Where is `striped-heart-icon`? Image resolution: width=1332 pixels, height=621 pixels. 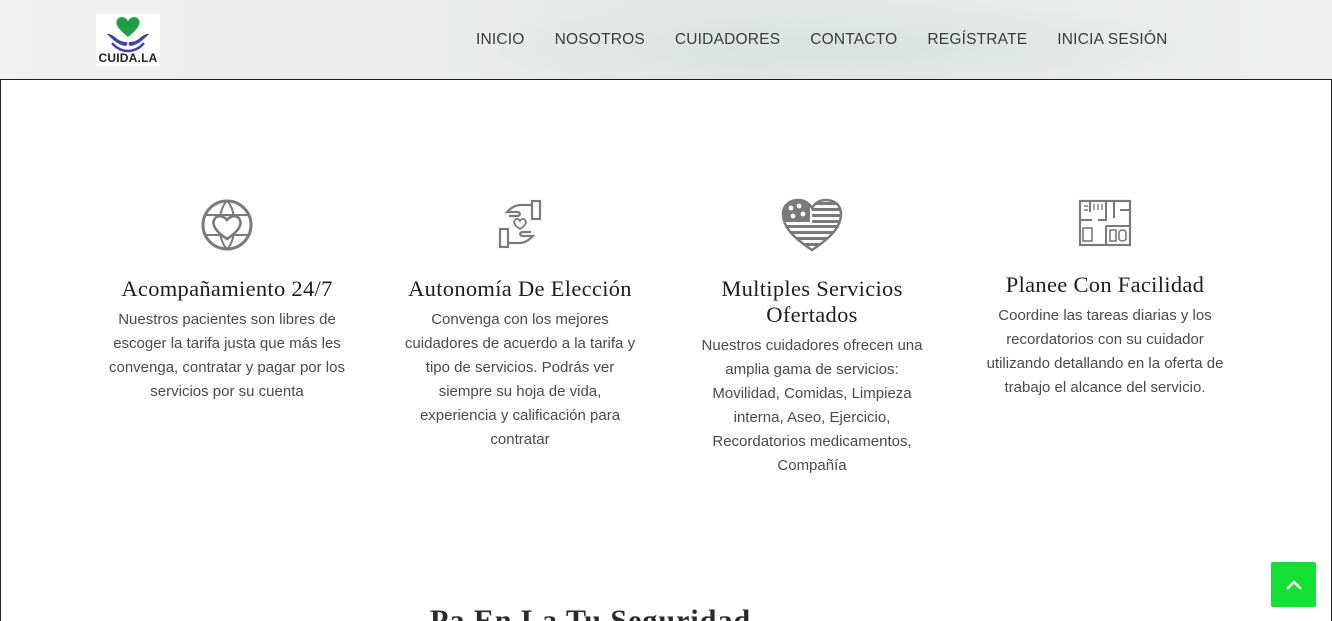
striped-heart-icon is located at coordinates (812, 225).